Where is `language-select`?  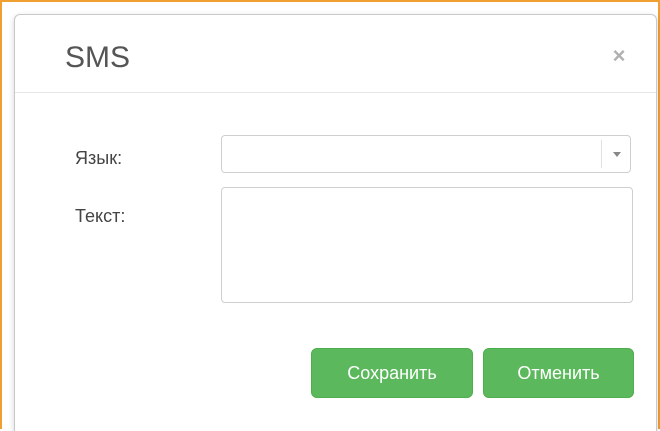
language-select is located at coordinates (426, 154).